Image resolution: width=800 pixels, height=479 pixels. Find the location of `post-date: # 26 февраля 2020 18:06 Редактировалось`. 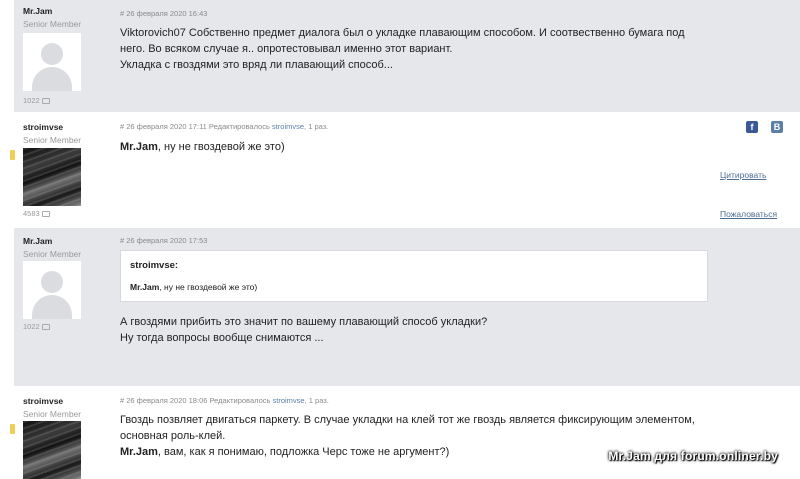

post-date: # 26 февраля 2020 18:06 Редактировалось is located at coordinates (195, 400).